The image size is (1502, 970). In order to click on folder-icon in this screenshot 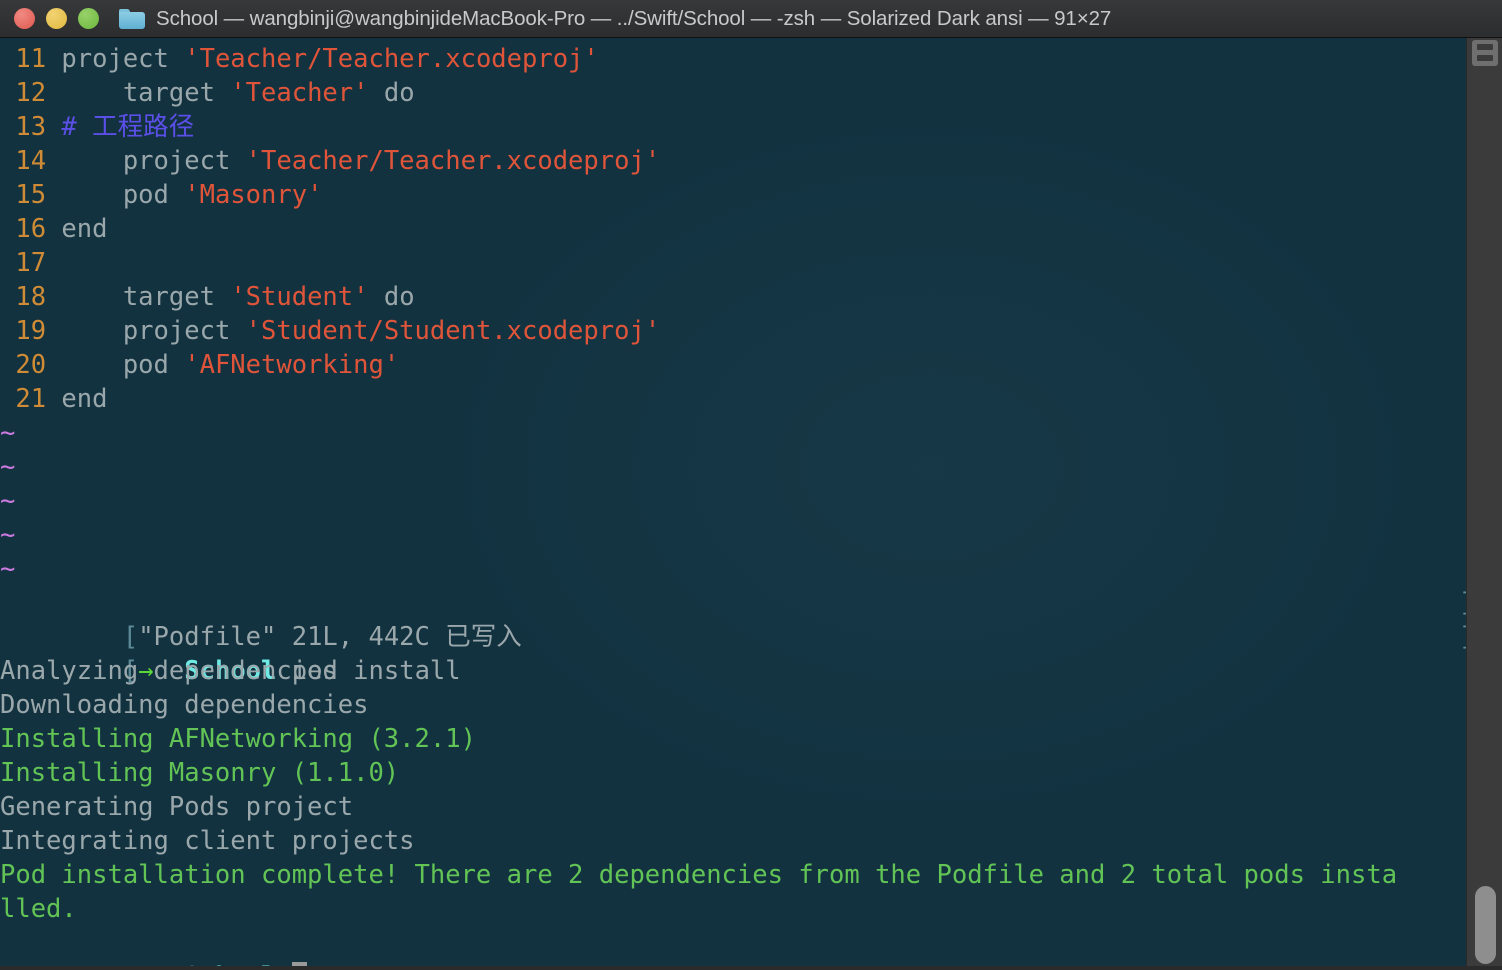, I will do `click(132, 18)`.